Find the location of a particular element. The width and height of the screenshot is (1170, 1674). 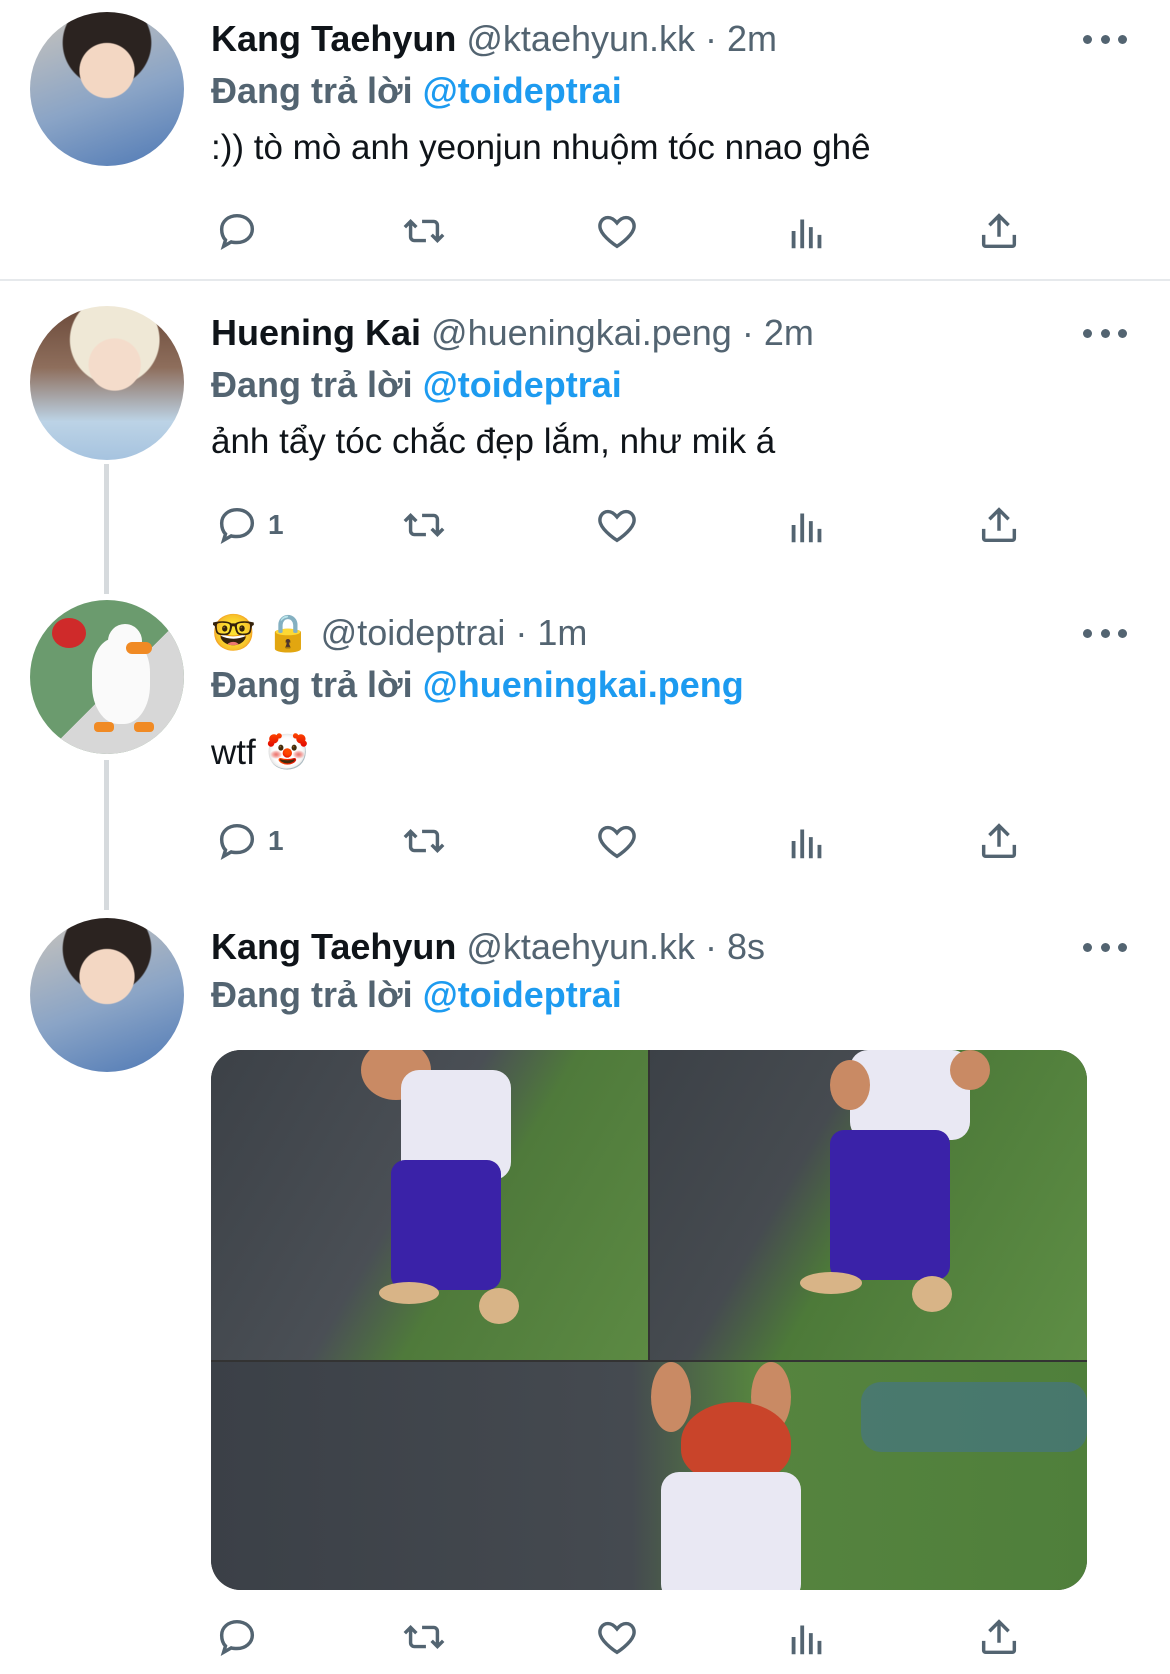

reply-mention: @hueningkai.peng is located at coordinates (583, 684).